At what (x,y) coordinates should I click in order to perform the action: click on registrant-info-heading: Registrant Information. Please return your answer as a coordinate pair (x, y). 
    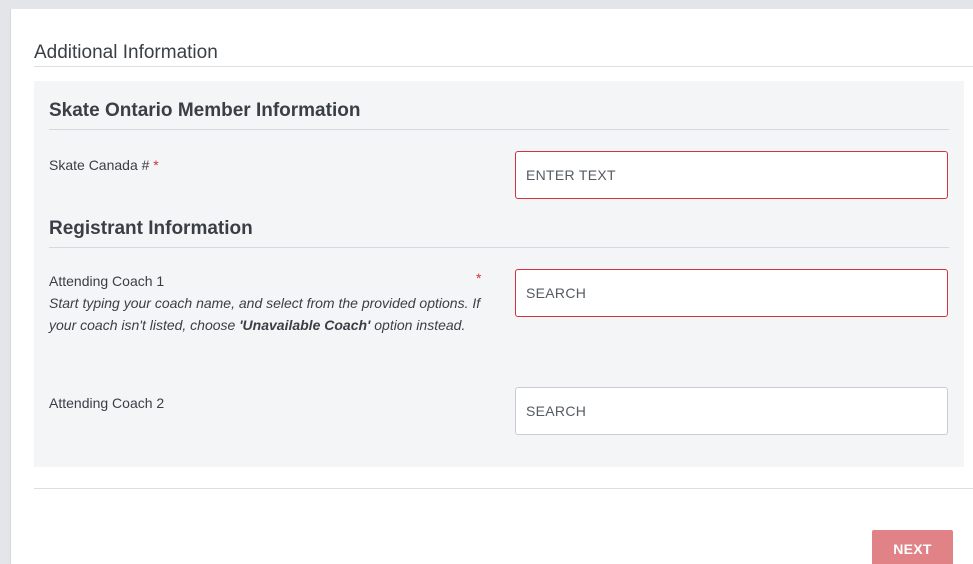
    Looking at the image, I should click on (151, 228).